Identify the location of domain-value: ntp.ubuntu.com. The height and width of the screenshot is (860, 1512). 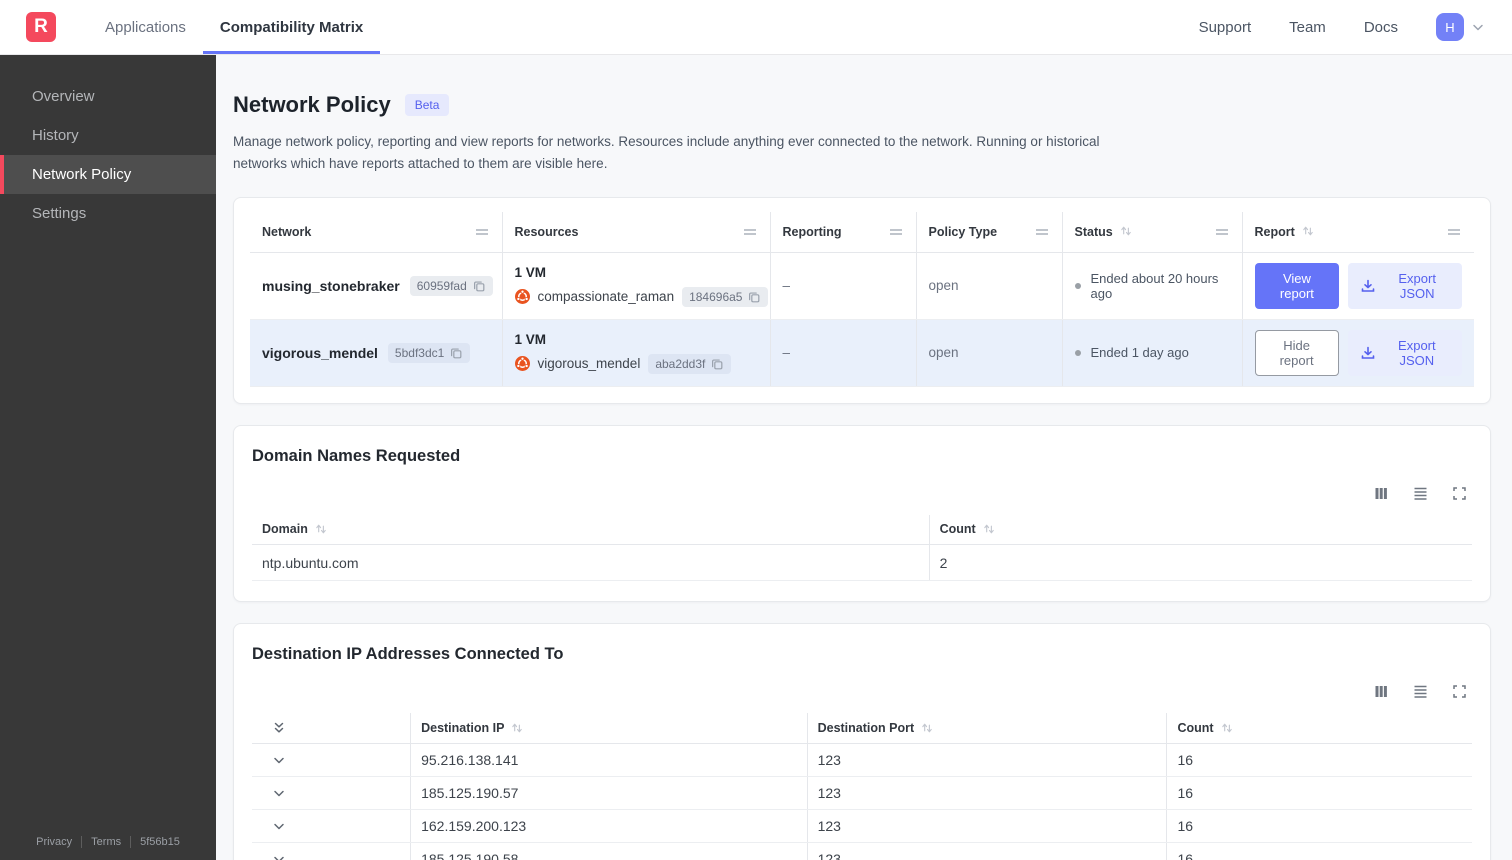
(591, 563).